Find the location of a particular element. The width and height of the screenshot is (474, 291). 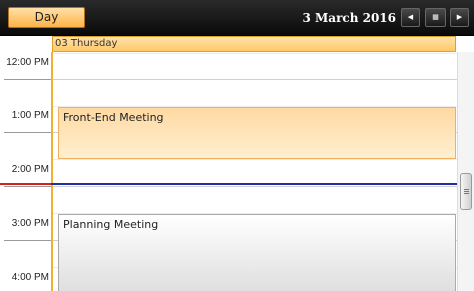

current-time-marker is located at coordinates (25, 184).